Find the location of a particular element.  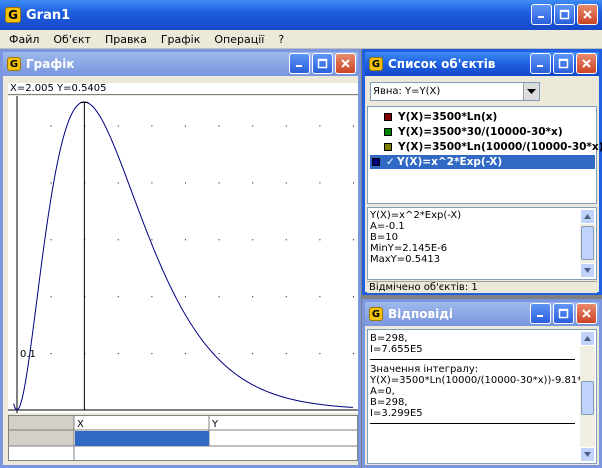

graph-close-button is located at coordinates (345, 63).